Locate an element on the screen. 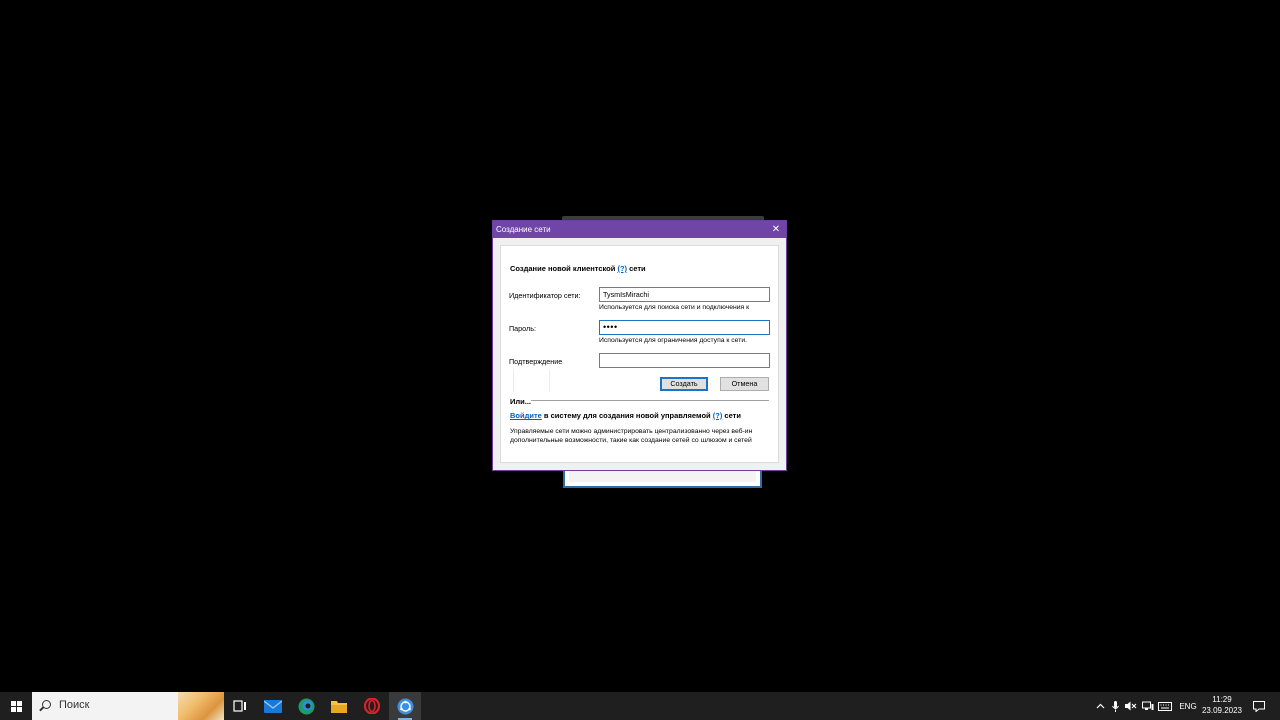 The image size is (1280, 720). search-highlight-image is located at coordinates (201, 706).